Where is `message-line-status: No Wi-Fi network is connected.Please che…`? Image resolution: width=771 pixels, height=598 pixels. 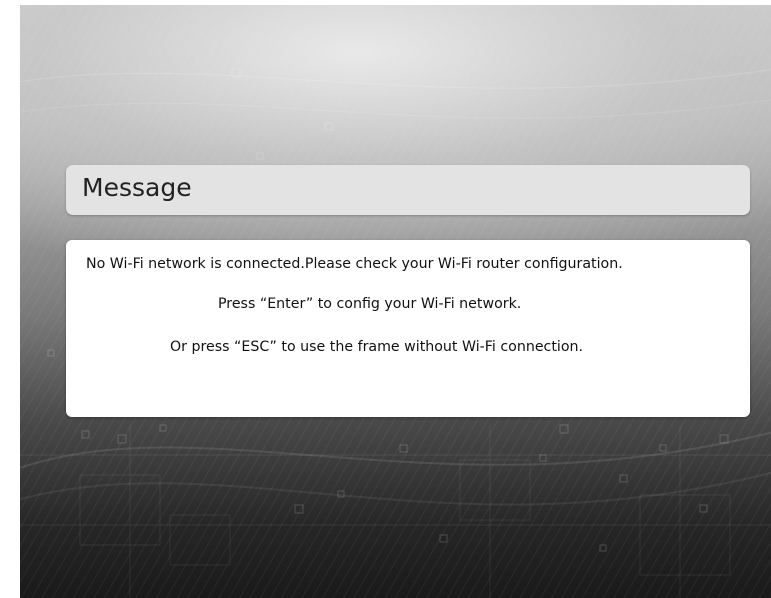 message-line-status: No Wi-Fi network is connected.Please che… is located at coordinates (354, 264).